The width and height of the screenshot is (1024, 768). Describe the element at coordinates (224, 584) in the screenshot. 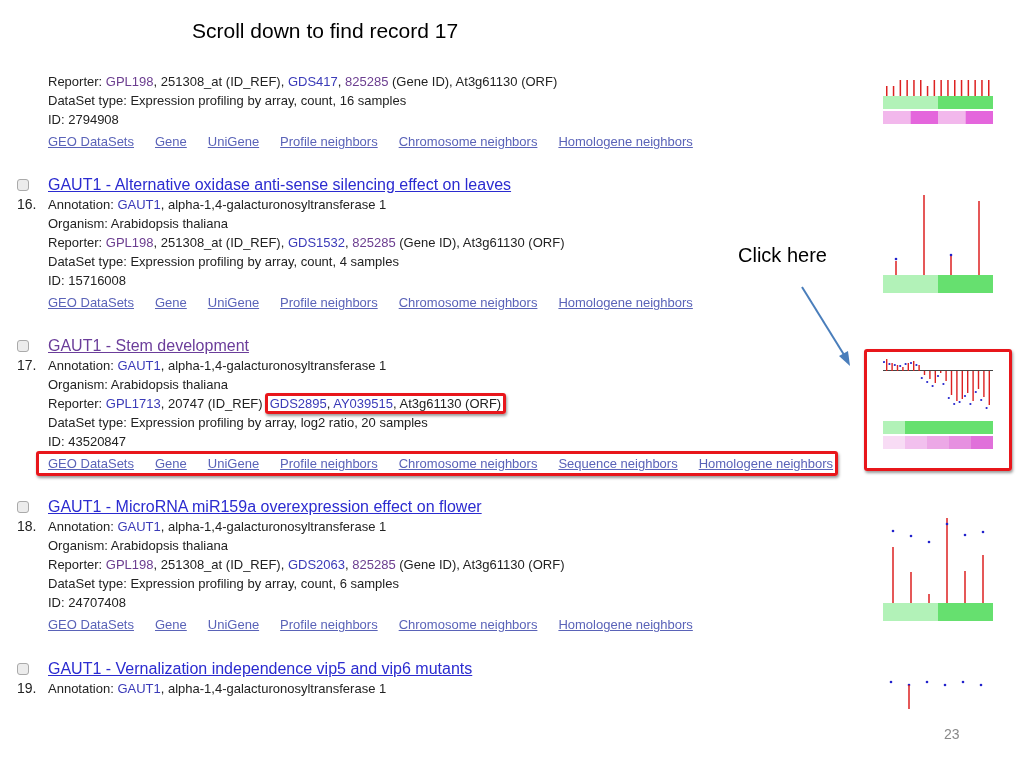

I see `record-detail: DataSet type: Expression profiling by array, count, 6 samples` at that location.